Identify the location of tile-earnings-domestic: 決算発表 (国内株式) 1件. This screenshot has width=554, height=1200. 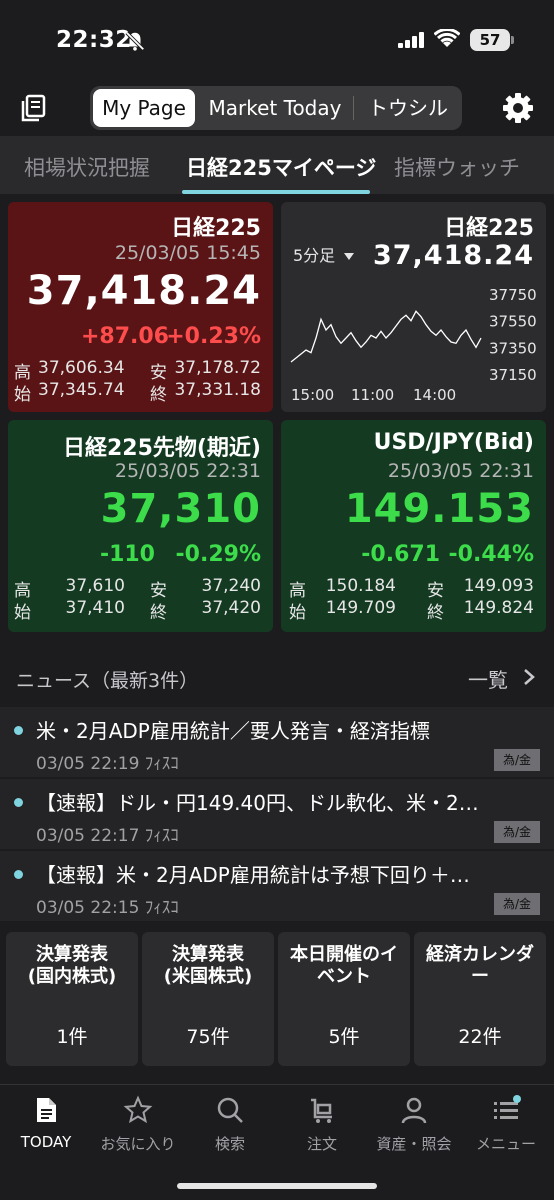
(72, 999).